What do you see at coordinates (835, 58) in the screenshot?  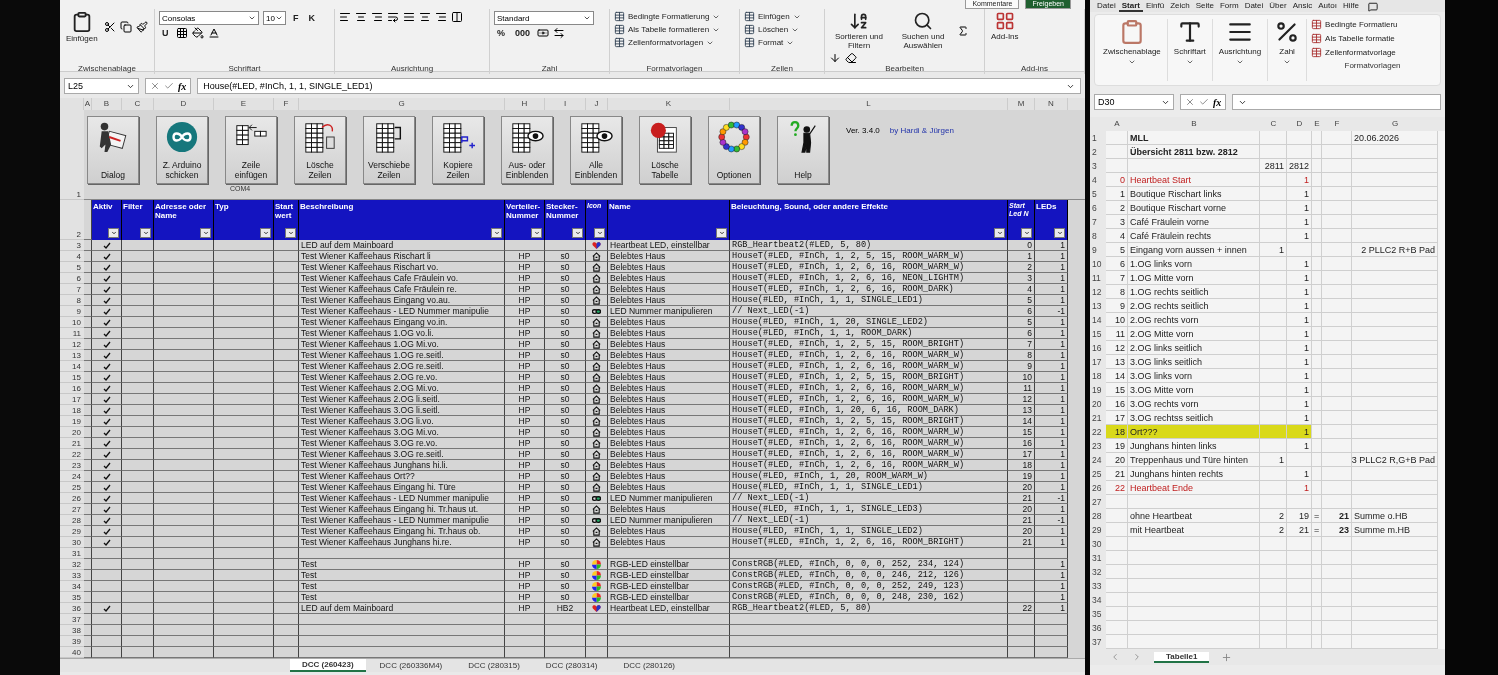 I see `fill-down-icon` at bounding box center [835, 58].